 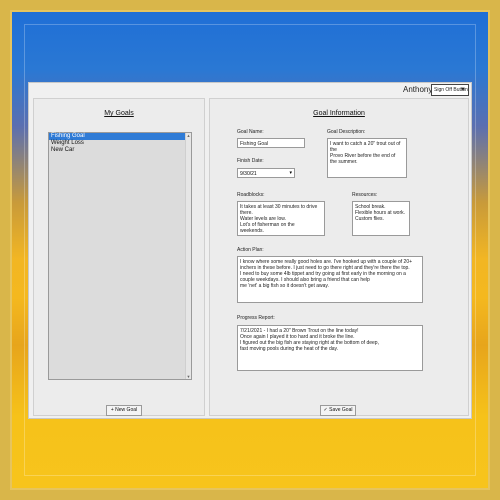 What do you see at coordinates (290, 173) in the screenshot?
I see `chevron-down-icon: ▾` at bounding box center [290, 173].